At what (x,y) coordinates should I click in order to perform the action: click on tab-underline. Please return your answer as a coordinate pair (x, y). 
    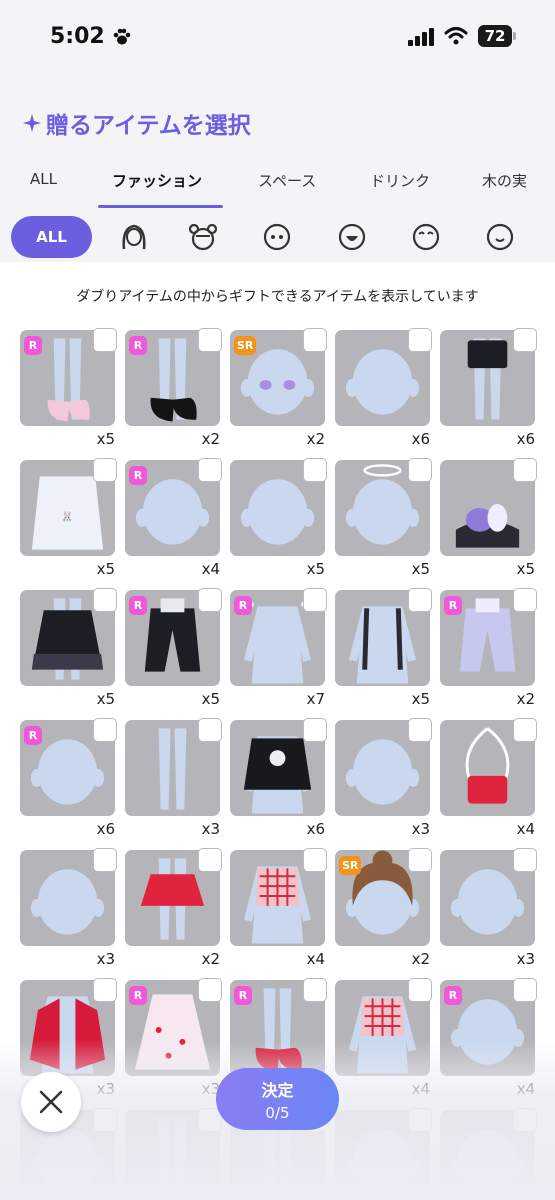
    Looking at the image, I should click on (160, 206).